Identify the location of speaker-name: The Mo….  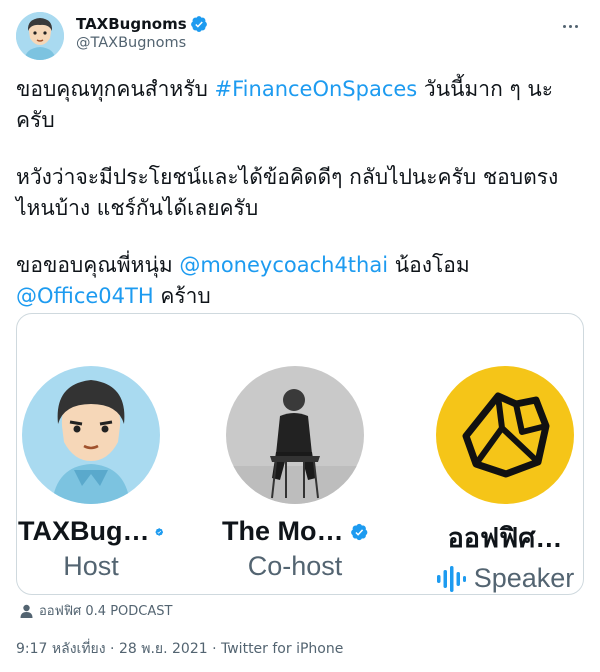
(283, 531).